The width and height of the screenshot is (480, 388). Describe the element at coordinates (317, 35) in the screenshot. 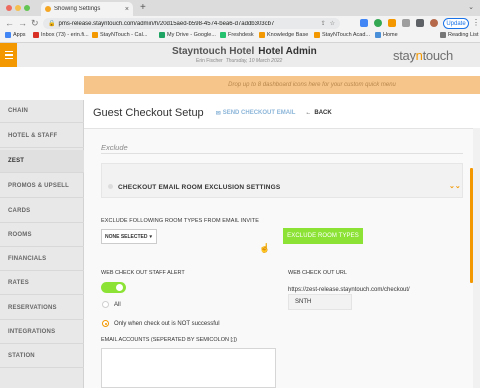

I see `academy-icon` at that location.